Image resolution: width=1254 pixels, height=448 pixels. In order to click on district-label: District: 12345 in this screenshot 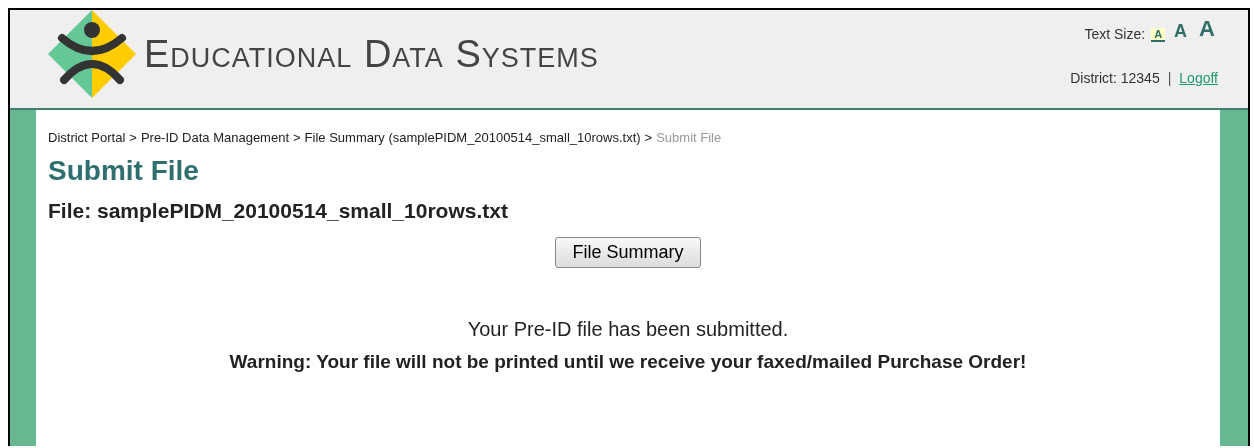, I will do `click(1115, 78)`.